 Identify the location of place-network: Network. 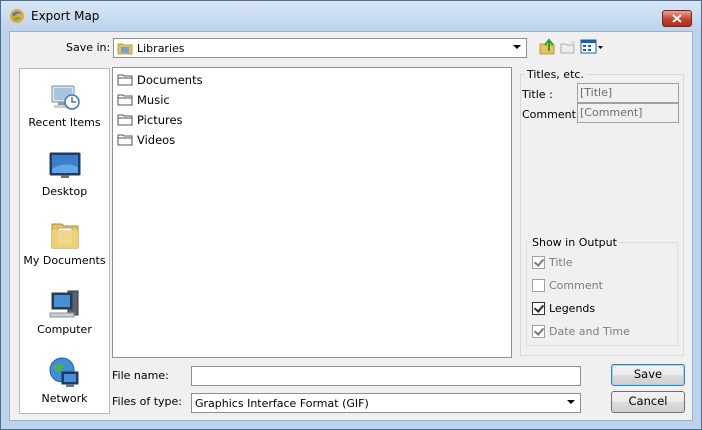
(64, 380).